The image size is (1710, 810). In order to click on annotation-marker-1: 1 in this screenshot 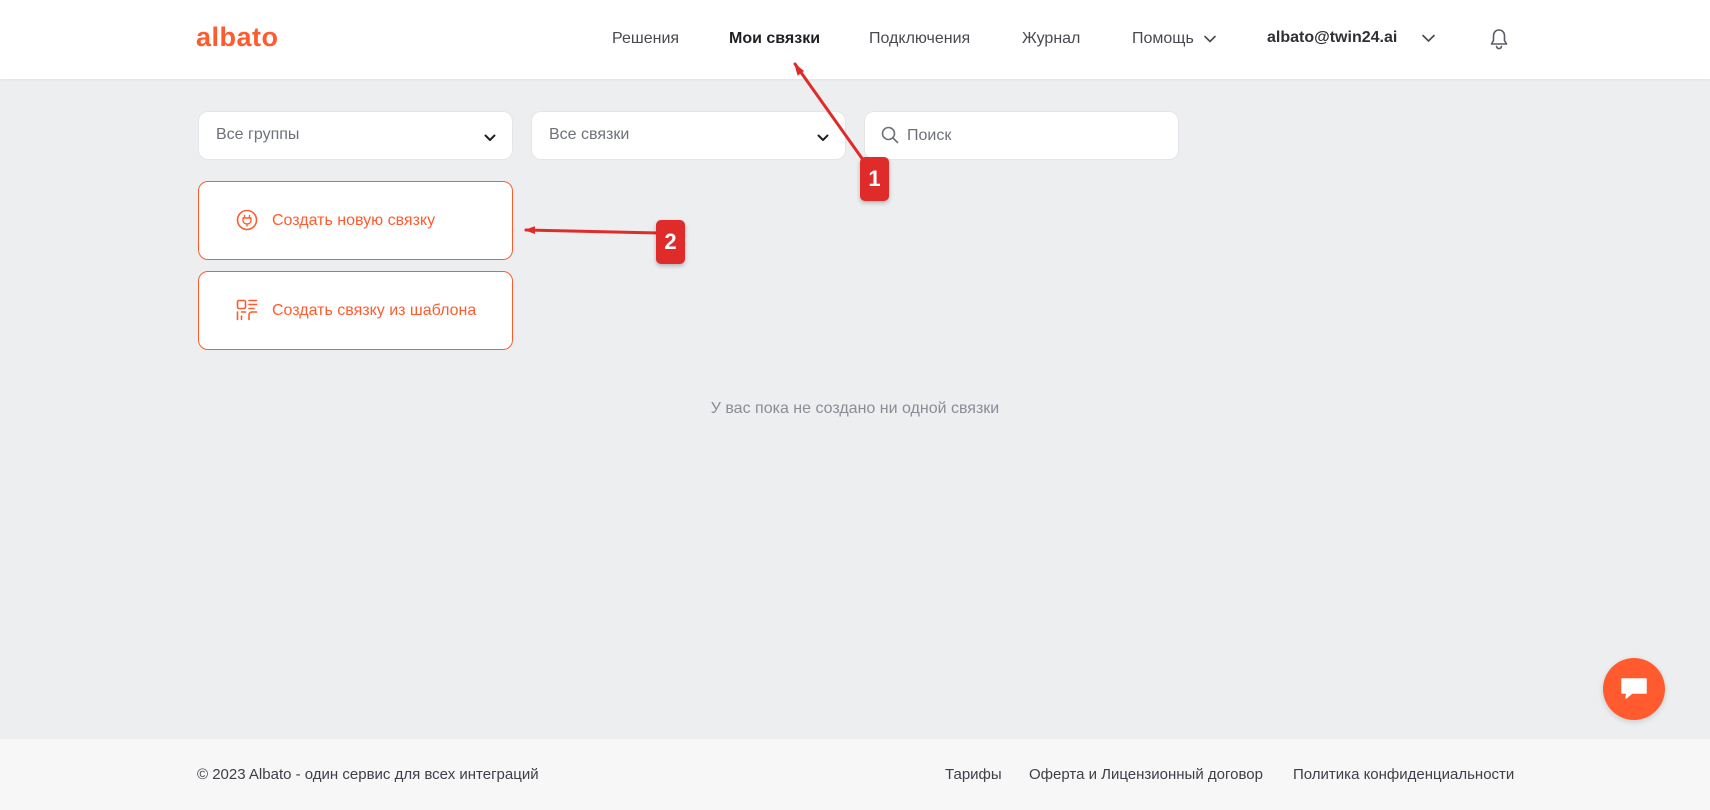, I will do `click(874, 179)`.